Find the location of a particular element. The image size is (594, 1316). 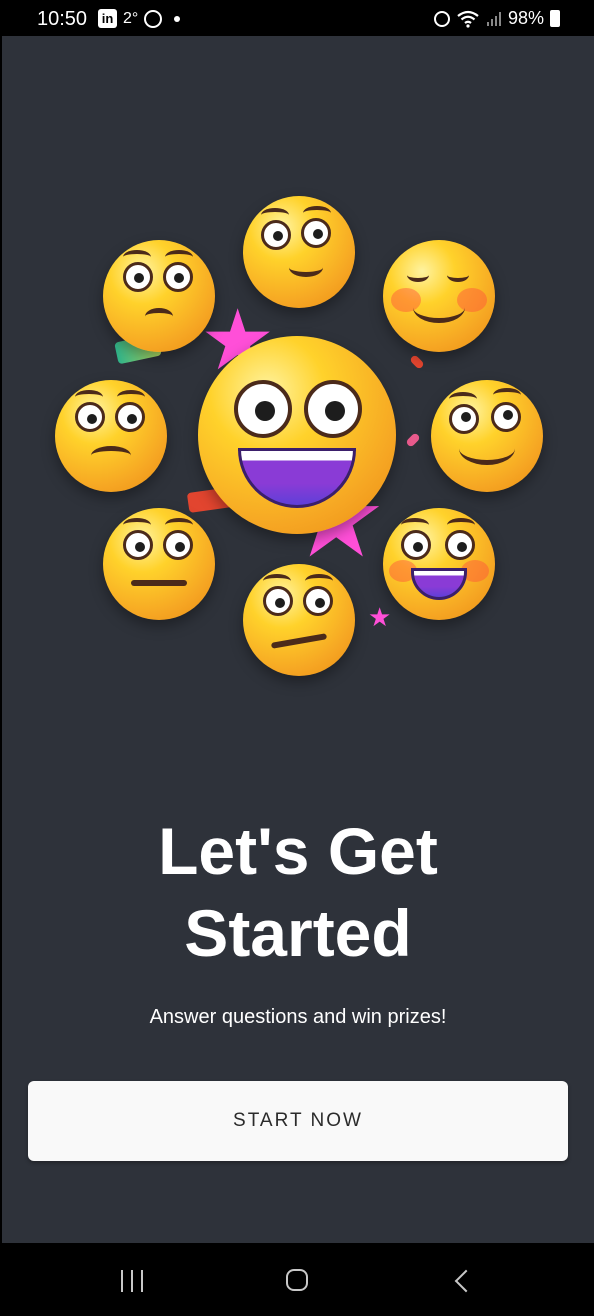

signal-icon is located at coordinates (493, 18).